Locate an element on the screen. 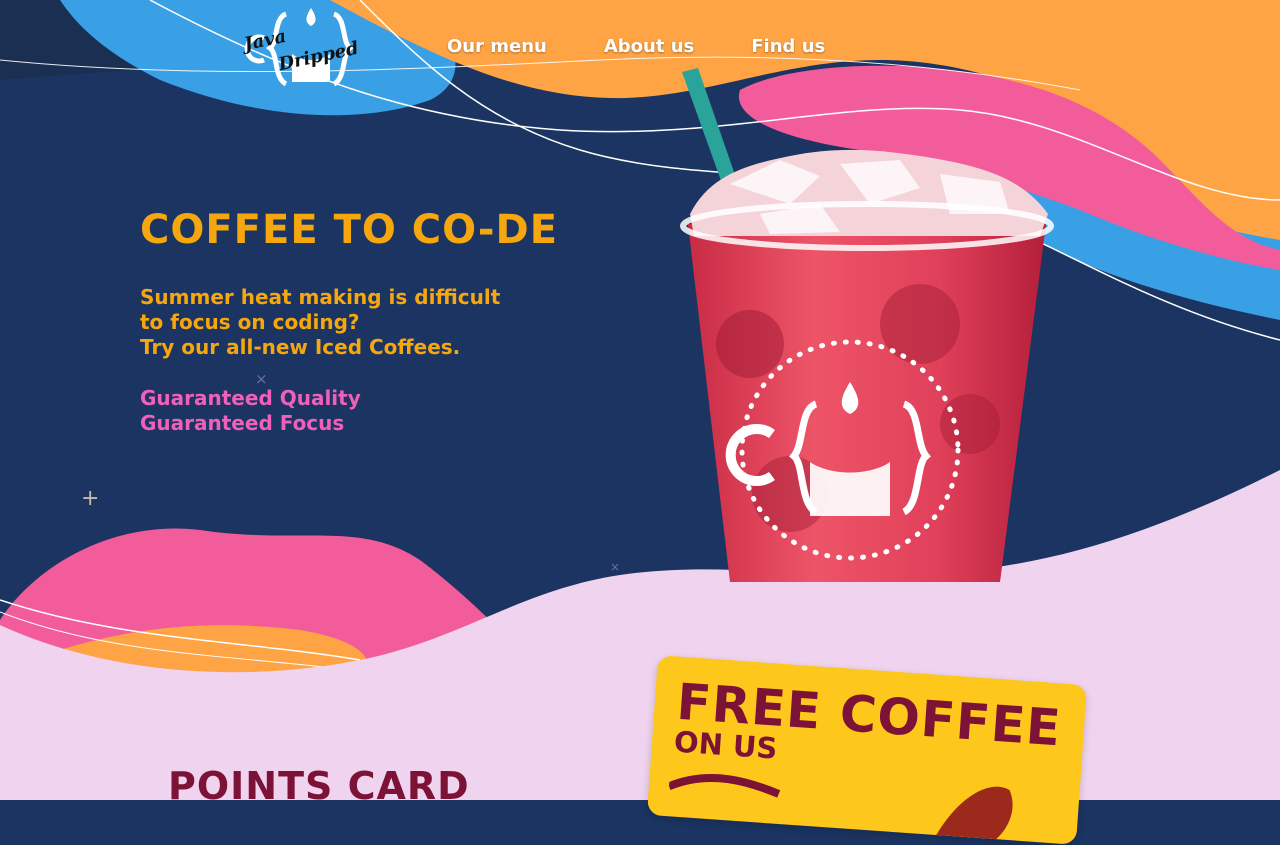  nav-our-menu: Our menu is located at coordinates (497, 46).